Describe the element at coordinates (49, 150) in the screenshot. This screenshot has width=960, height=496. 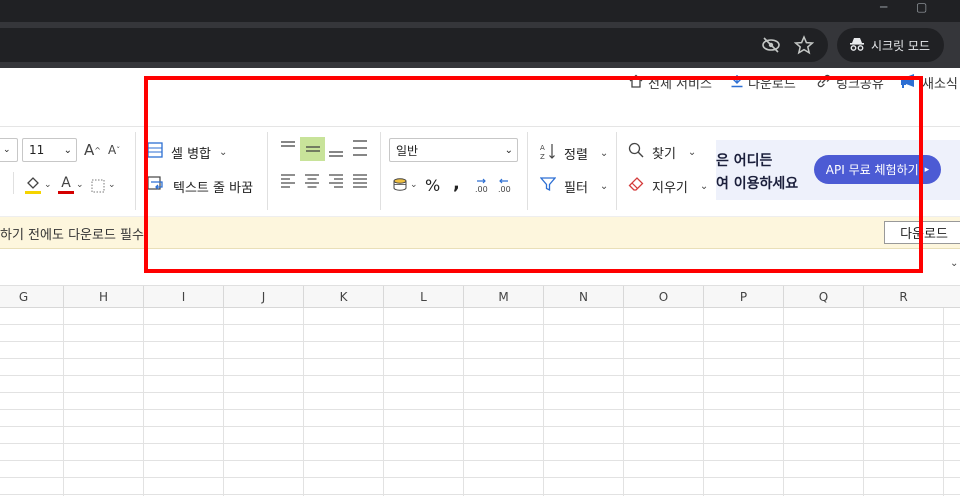
I see `font-size-select: 11 ⌄` at that location.